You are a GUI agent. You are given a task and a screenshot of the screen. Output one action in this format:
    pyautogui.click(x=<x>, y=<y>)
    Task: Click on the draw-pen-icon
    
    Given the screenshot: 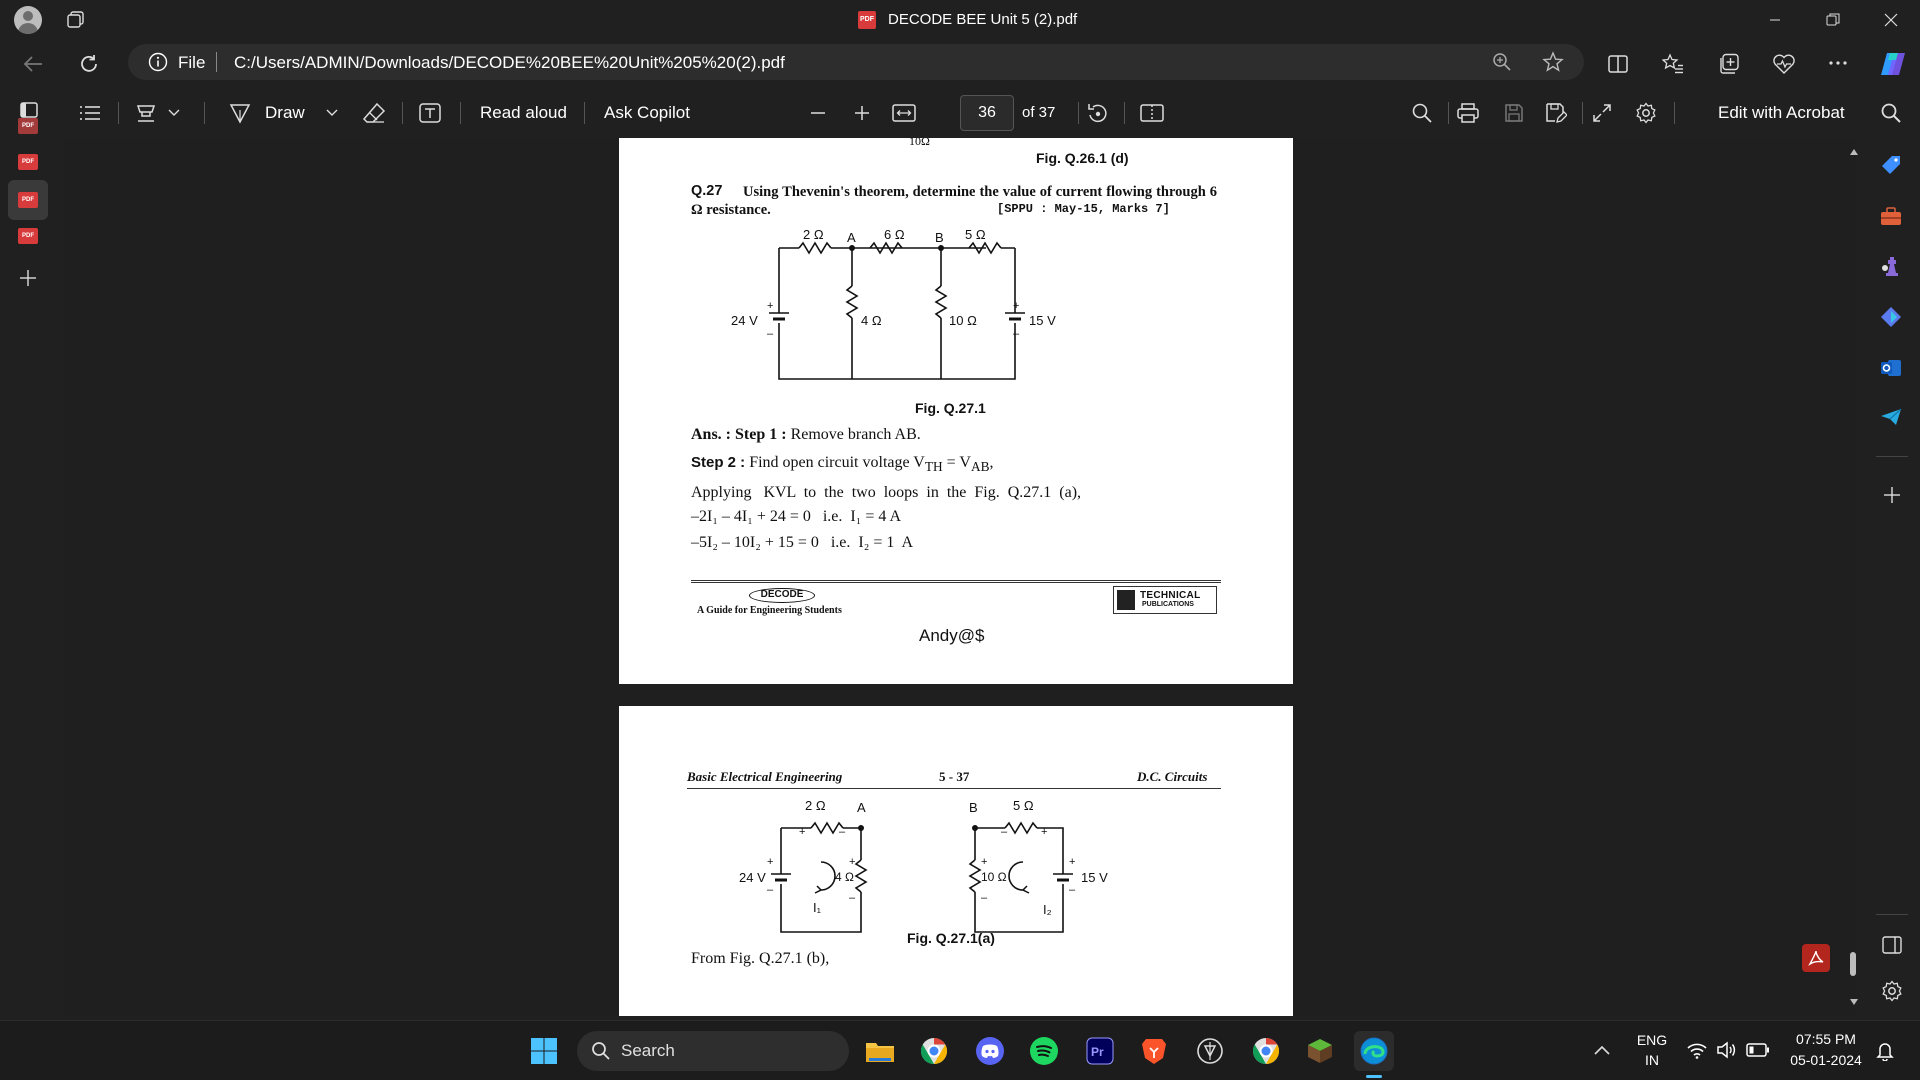 What is the action you would take?
    pyautogui.click(x=240, y=113)
    